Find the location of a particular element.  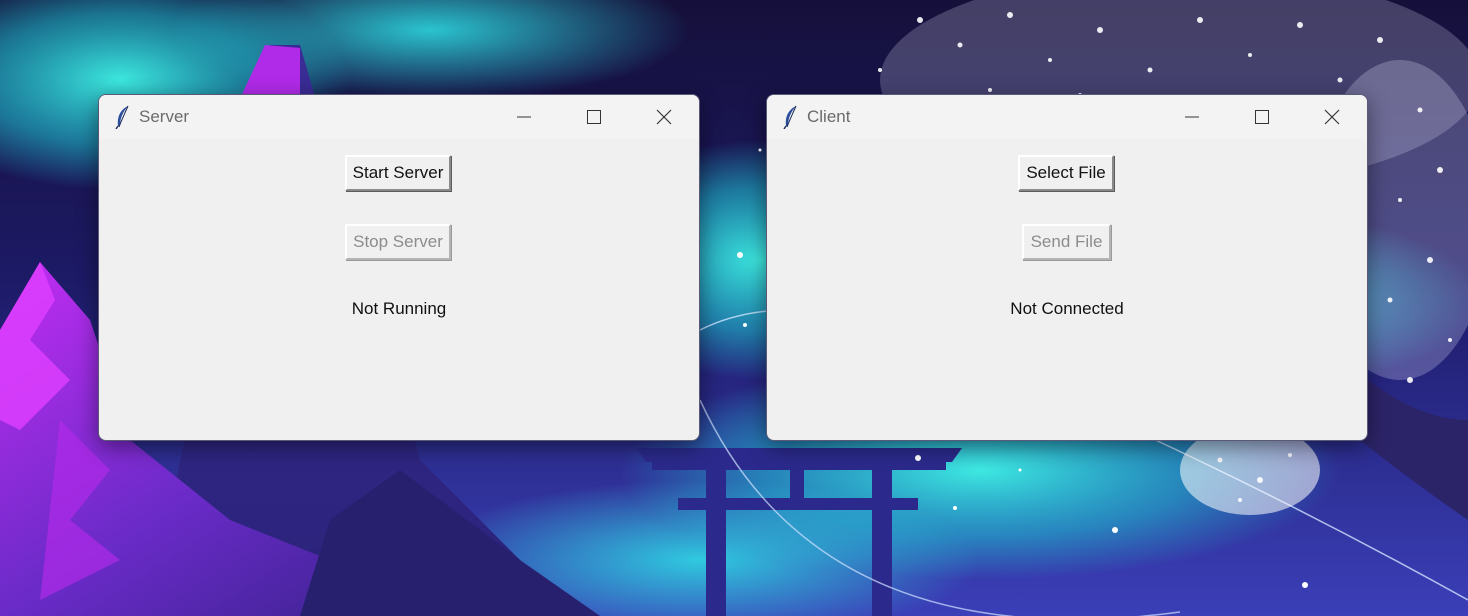

window-title: Server is located at coordinates (164, 116).